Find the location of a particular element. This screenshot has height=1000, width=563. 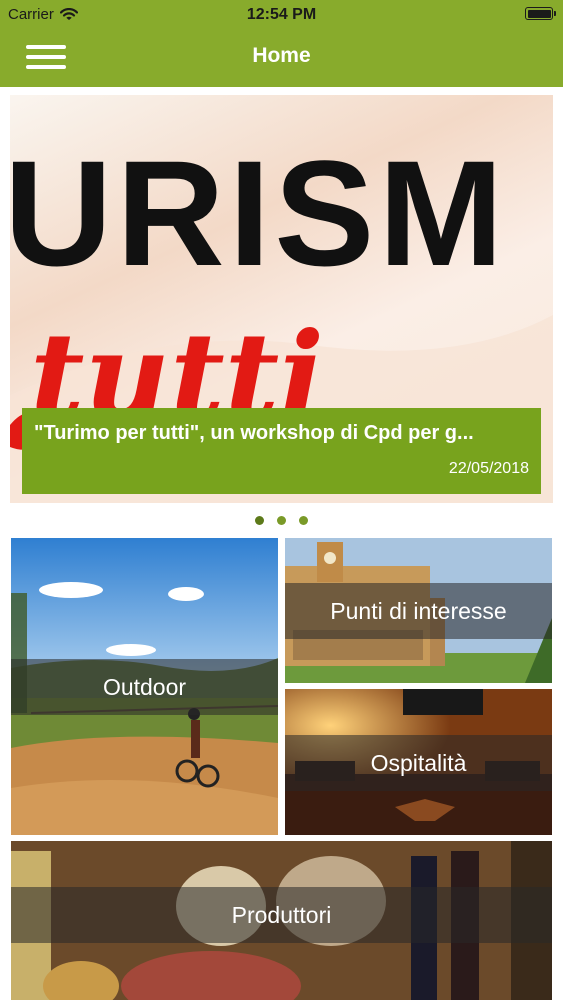

tile-hospitality-label: Ospitalità is located at coordinates (418, 763).